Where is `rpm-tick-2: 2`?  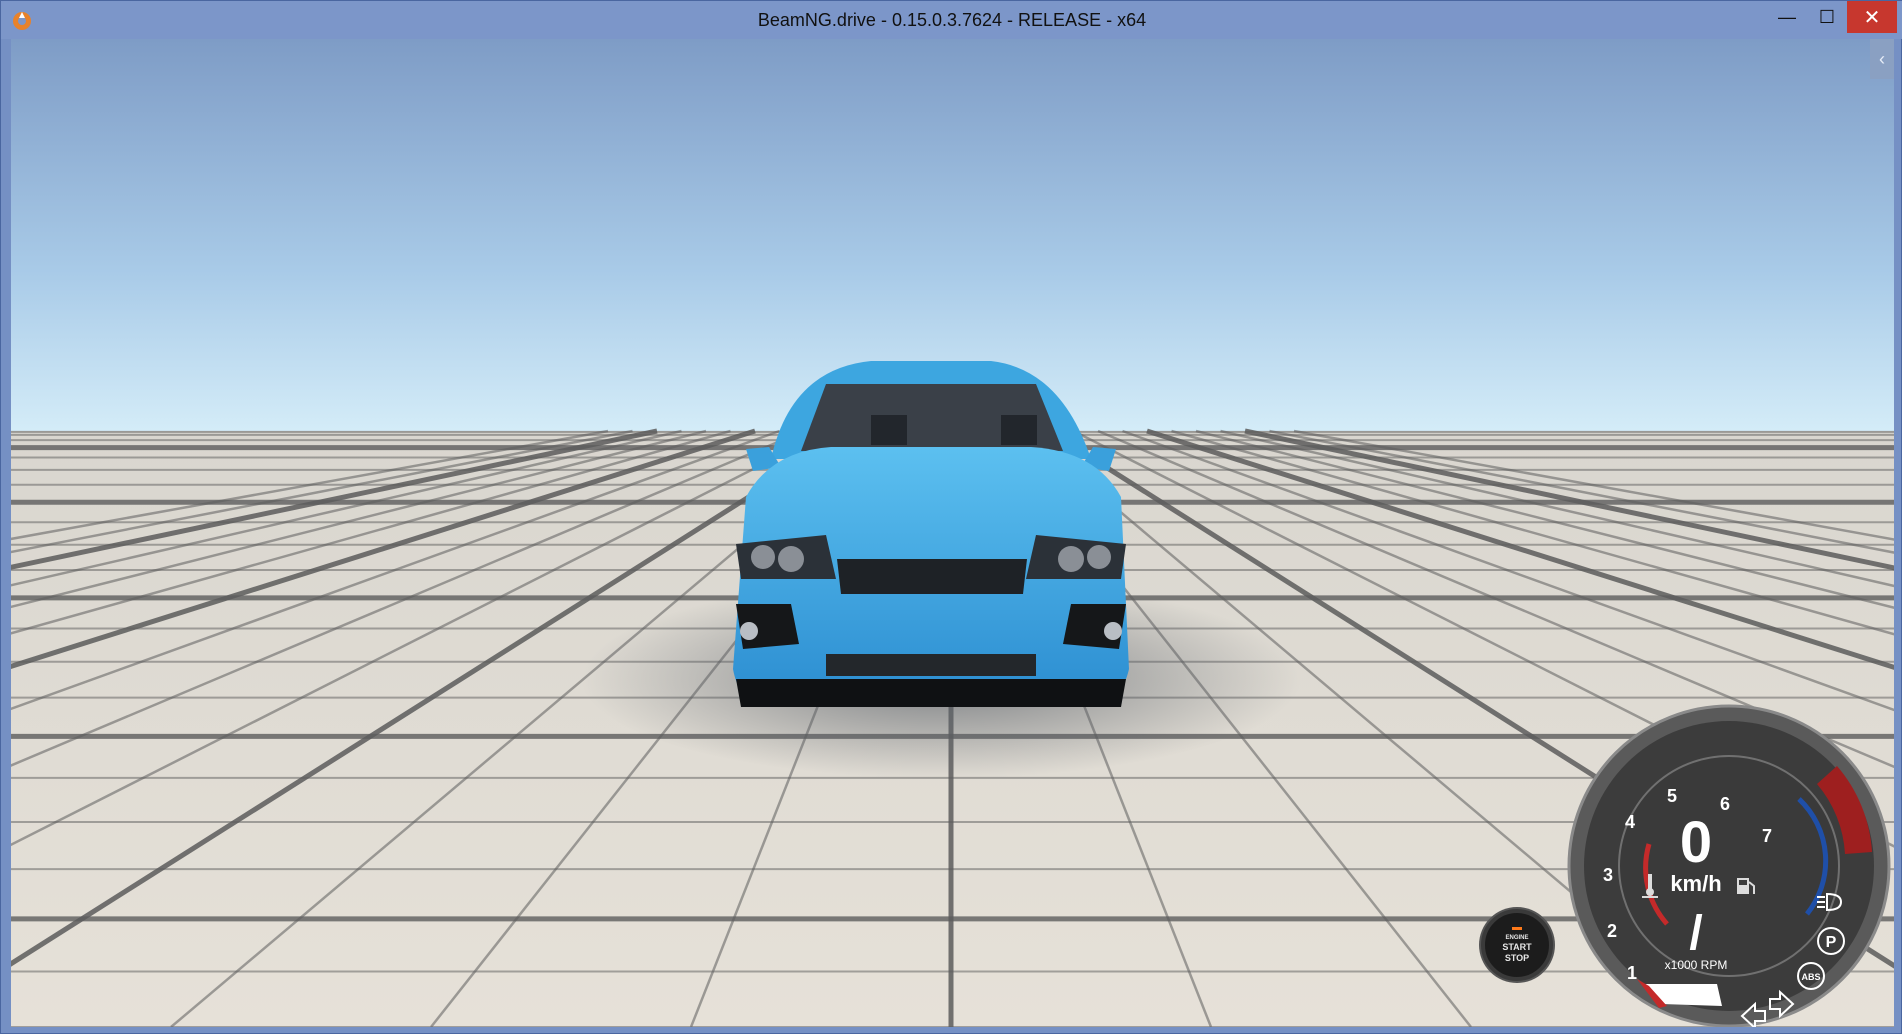
rpm-tick-2: 2 is located at coordinates (1612, 931).